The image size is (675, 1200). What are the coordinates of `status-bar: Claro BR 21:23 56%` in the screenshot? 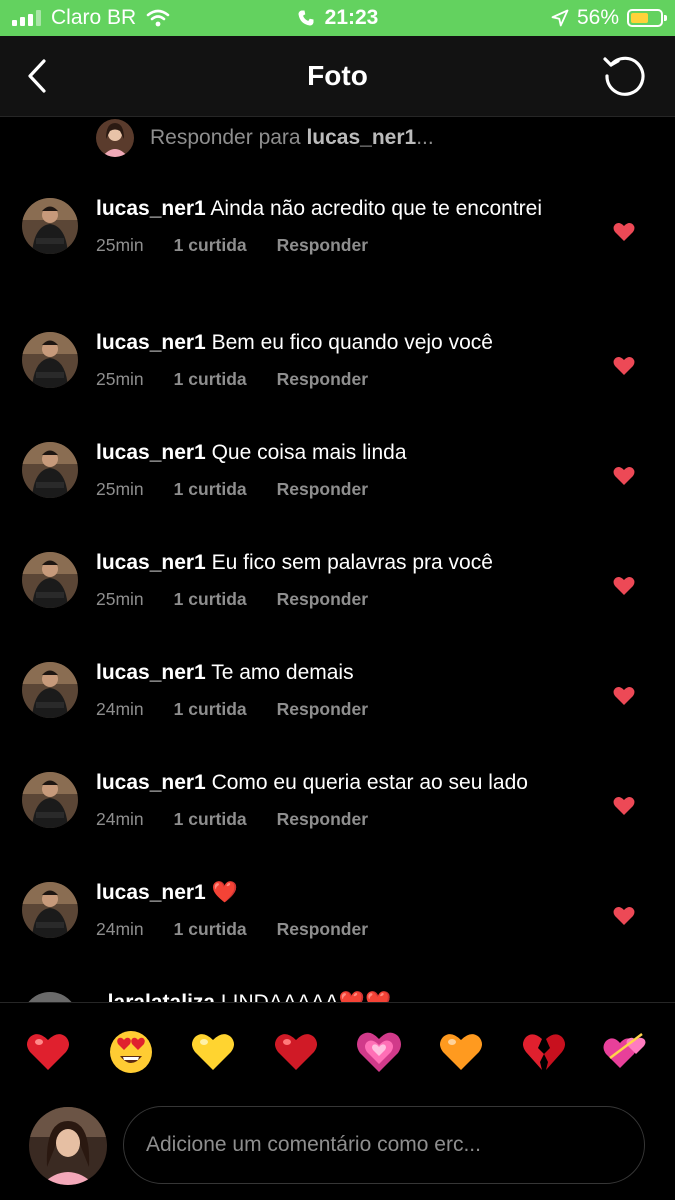 It's located at (337, 18).